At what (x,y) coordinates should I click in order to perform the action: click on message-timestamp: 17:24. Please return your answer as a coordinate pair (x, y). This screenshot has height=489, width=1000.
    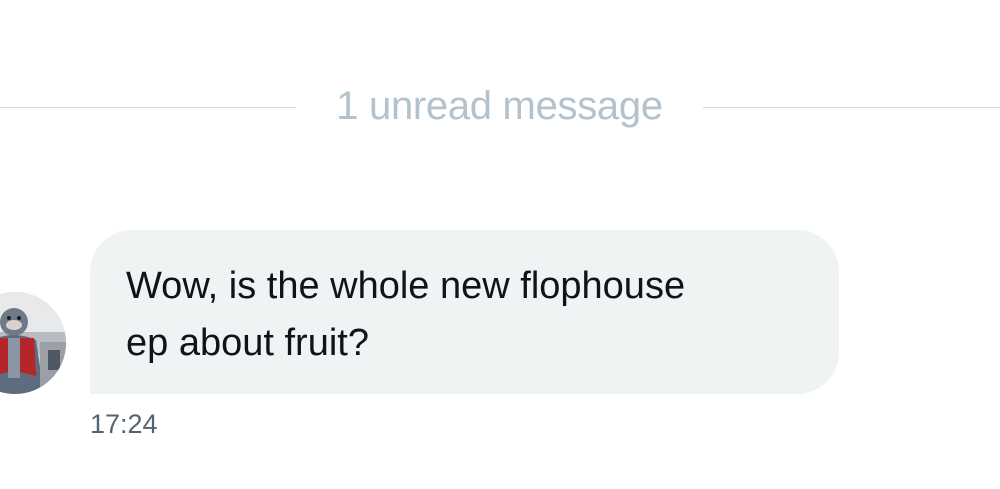
    Looking at the image, I should click on (124, 424).